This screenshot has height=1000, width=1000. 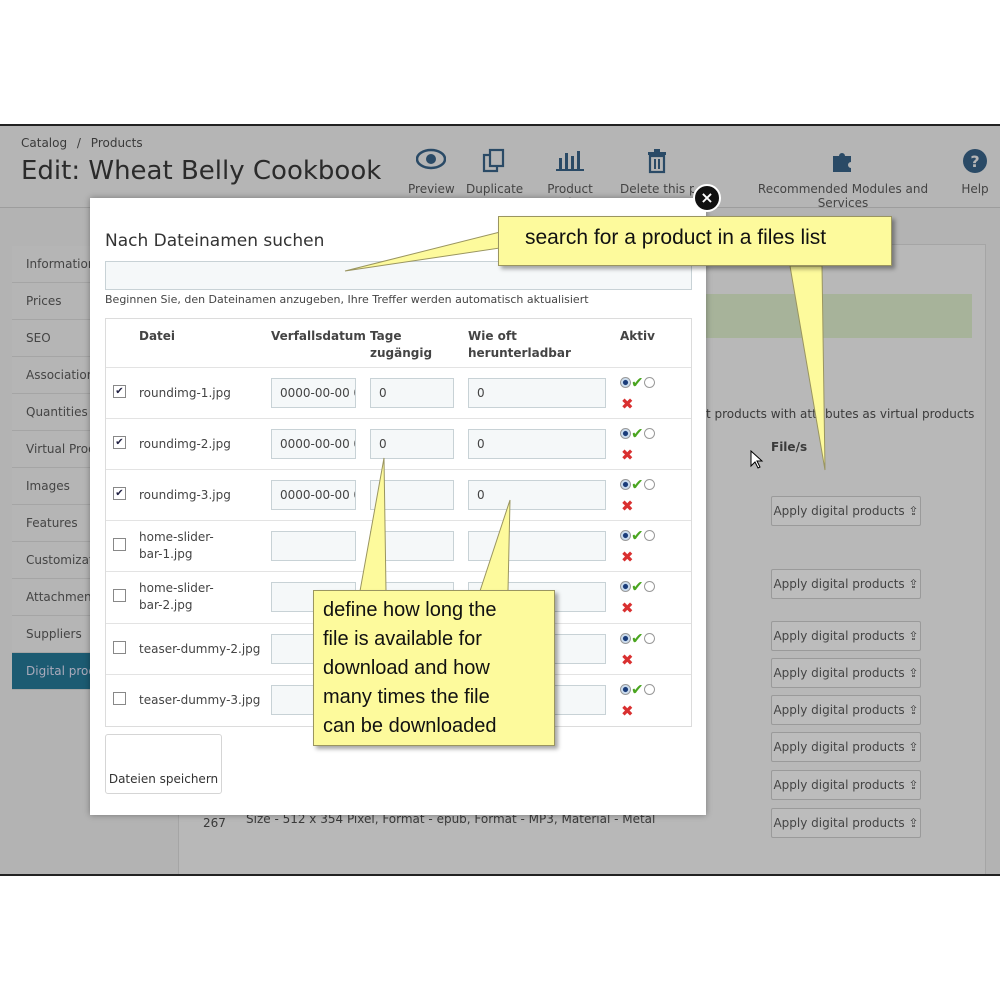 I want to click on puzzle-icon, so click(x=843, y=162).